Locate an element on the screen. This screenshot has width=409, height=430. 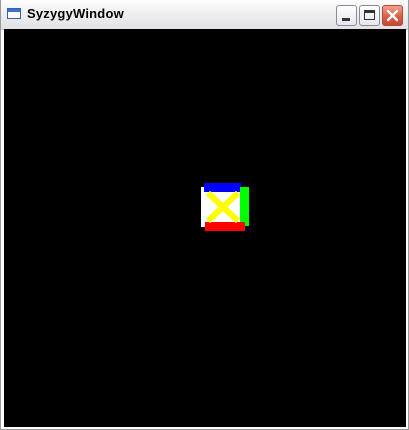
close-icon is located at coordinates (392, 15).